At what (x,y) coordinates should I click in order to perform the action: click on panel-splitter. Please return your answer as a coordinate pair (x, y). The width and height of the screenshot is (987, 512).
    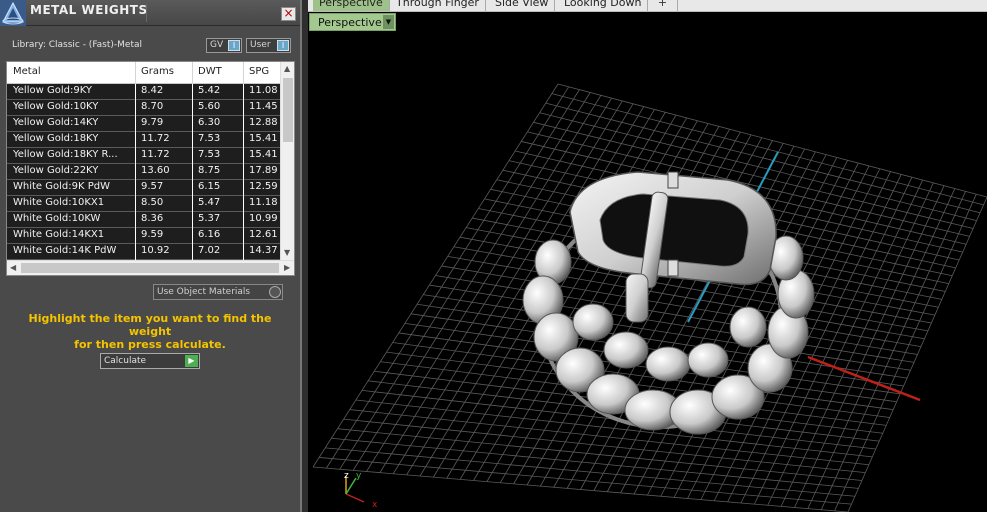
    Looking at the image, I should click on (304, 256).